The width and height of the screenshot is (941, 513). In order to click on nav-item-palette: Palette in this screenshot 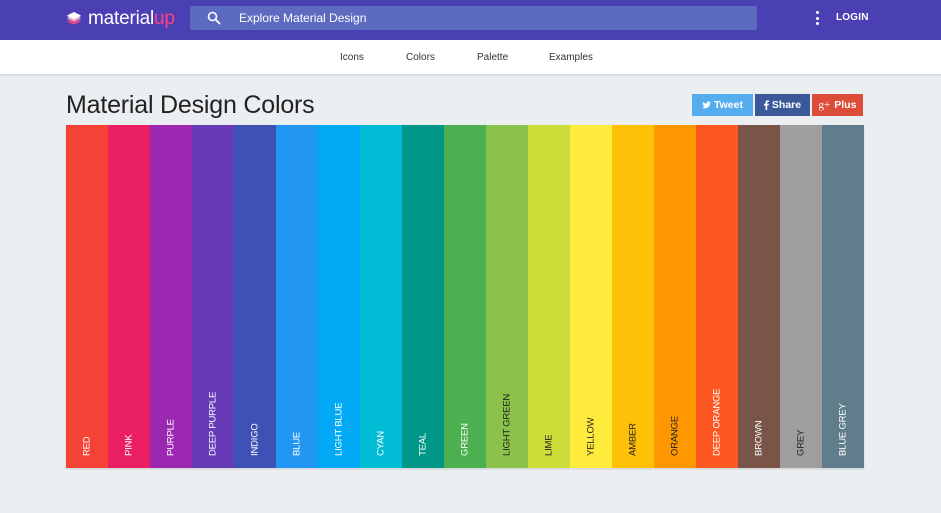, I will do `click(492, 57)`.